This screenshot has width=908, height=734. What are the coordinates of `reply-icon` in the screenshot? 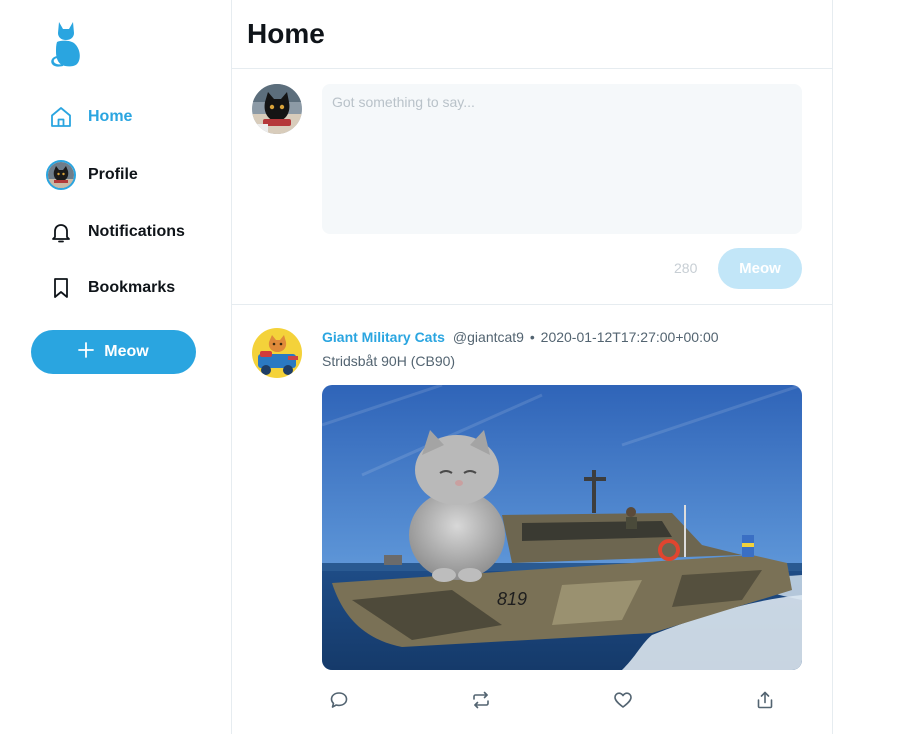 It's located at (339, 700).